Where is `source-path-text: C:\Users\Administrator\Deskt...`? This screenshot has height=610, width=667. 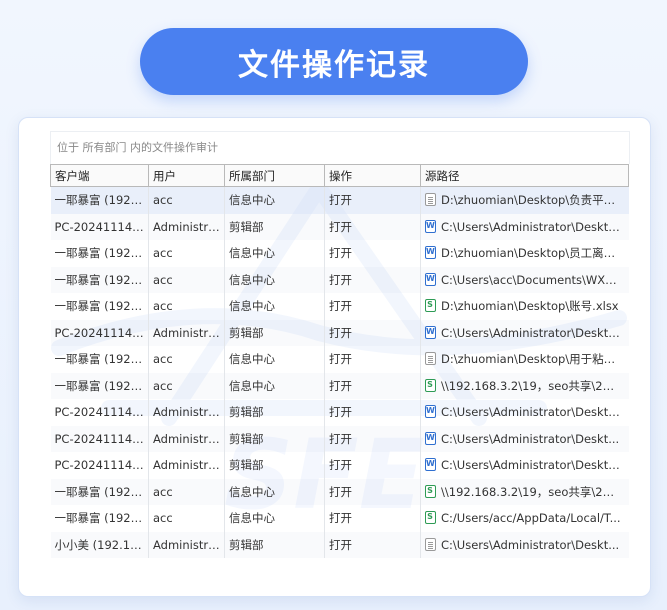
source-path-text: C:\Users\Administrator\Deskt... is located at coordinates (530, 438).